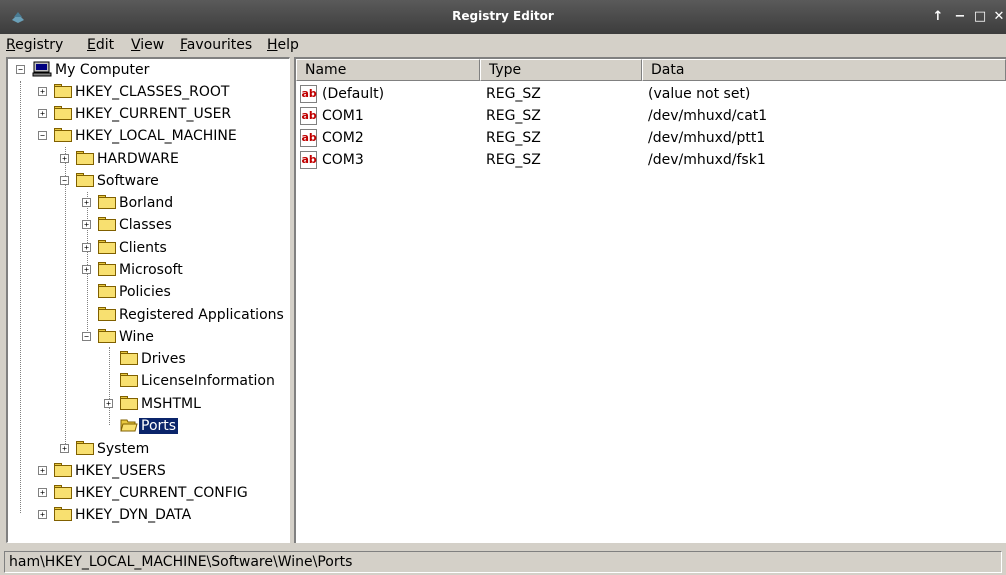  What do you see at coordinates (171, 404) in the screenshot?
I see `tree-node-label: MSHTML` at bounding box center [171, 404].